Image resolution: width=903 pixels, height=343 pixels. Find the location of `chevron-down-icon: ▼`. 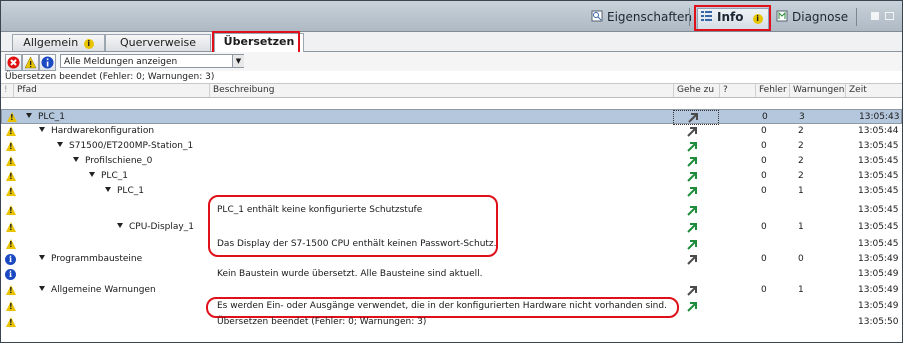

chevron-down-icon: ▼ is located at coordinates (238, 61).